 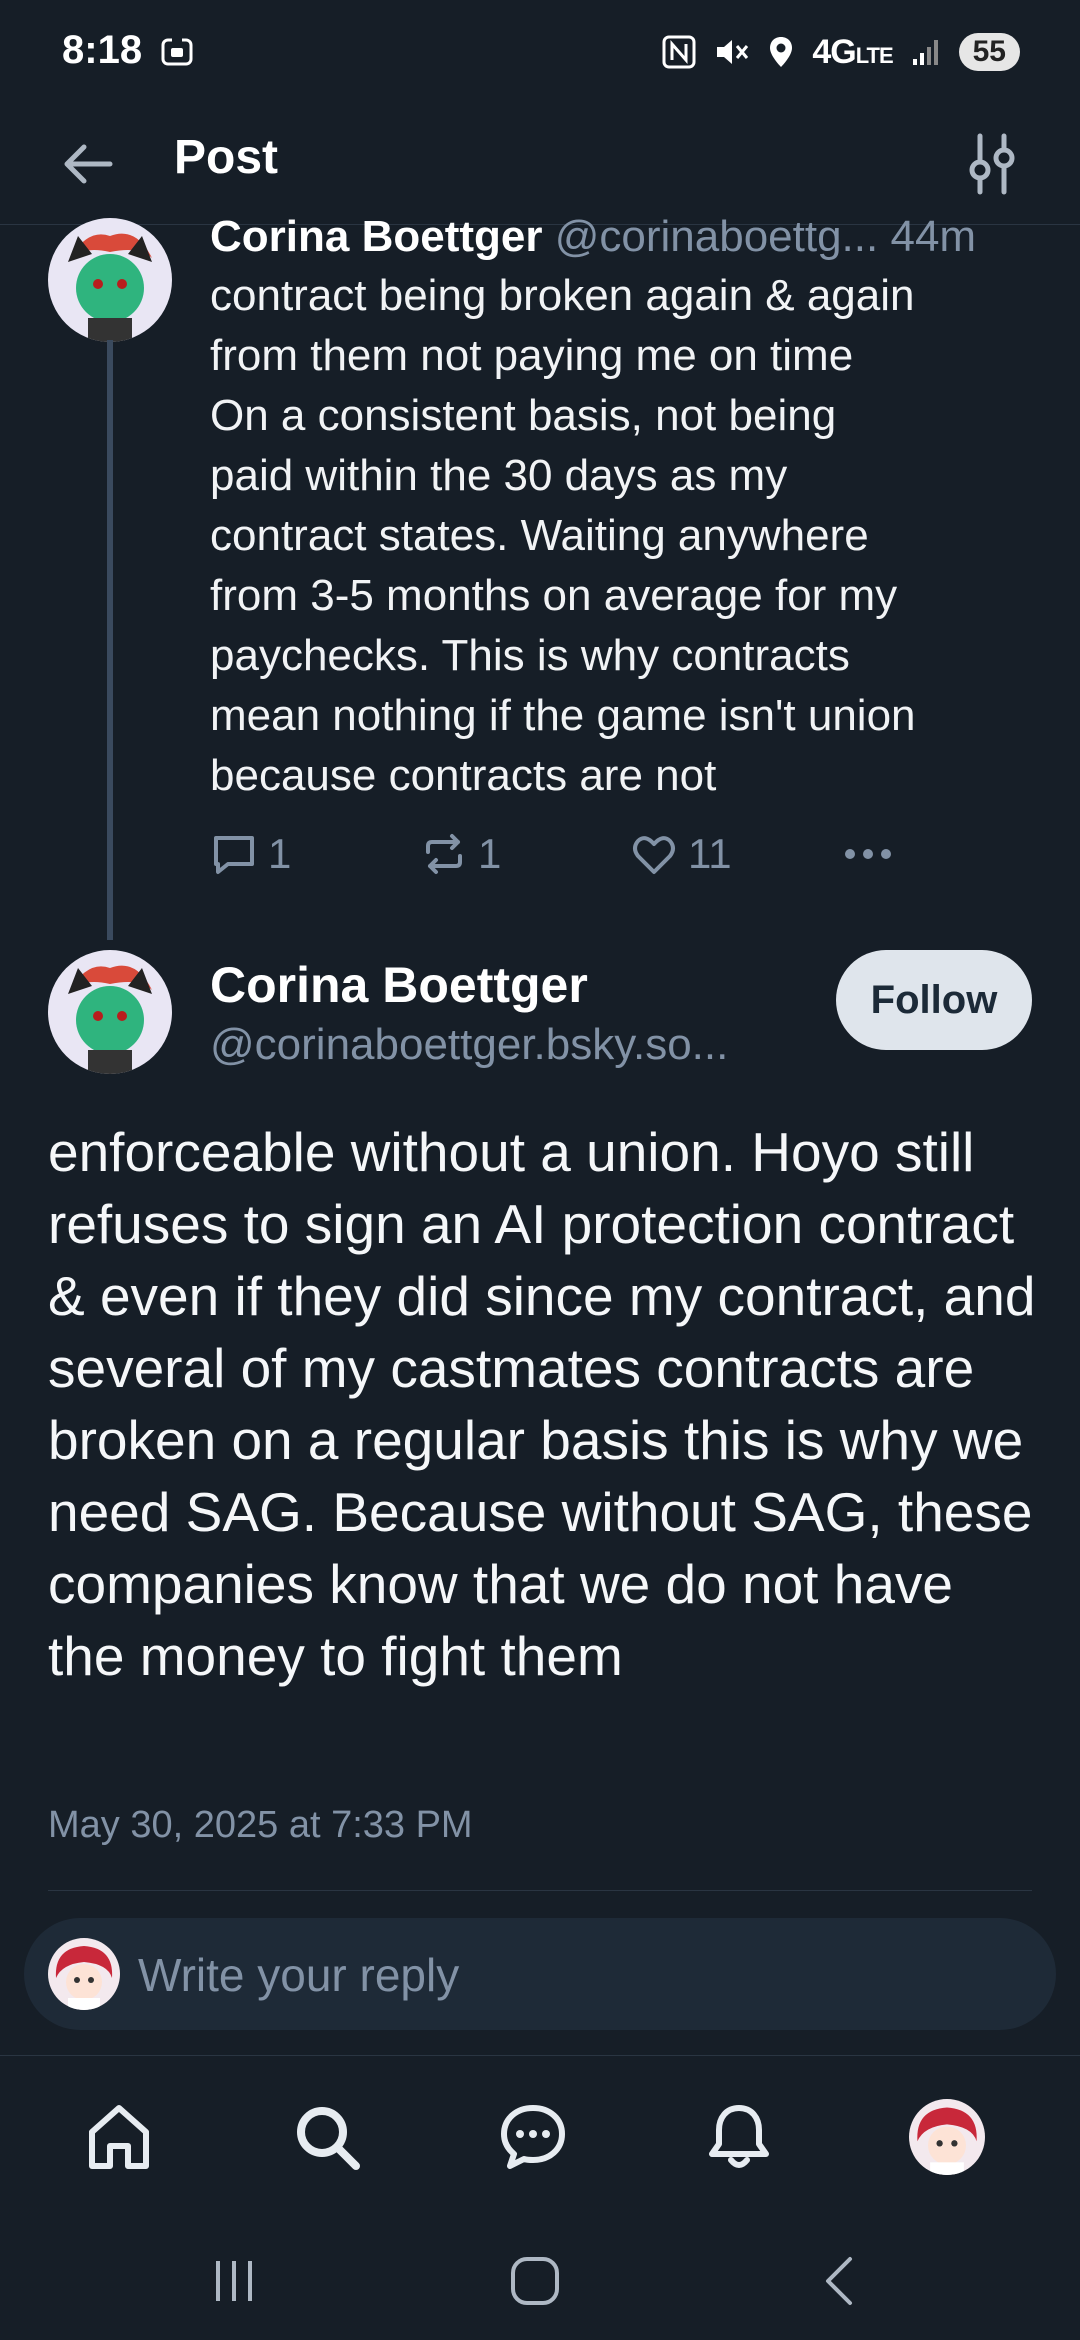 I want to click on repost-button: 1, so click(x=460, y=854).